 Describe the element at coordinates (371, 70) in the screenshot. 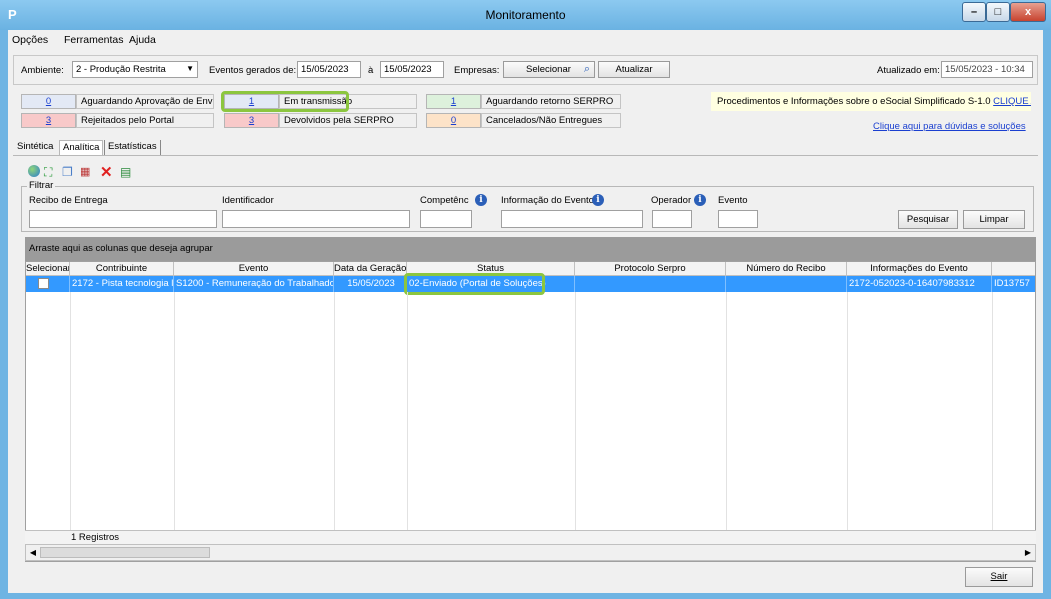

I see `ate-label: à` at that location.